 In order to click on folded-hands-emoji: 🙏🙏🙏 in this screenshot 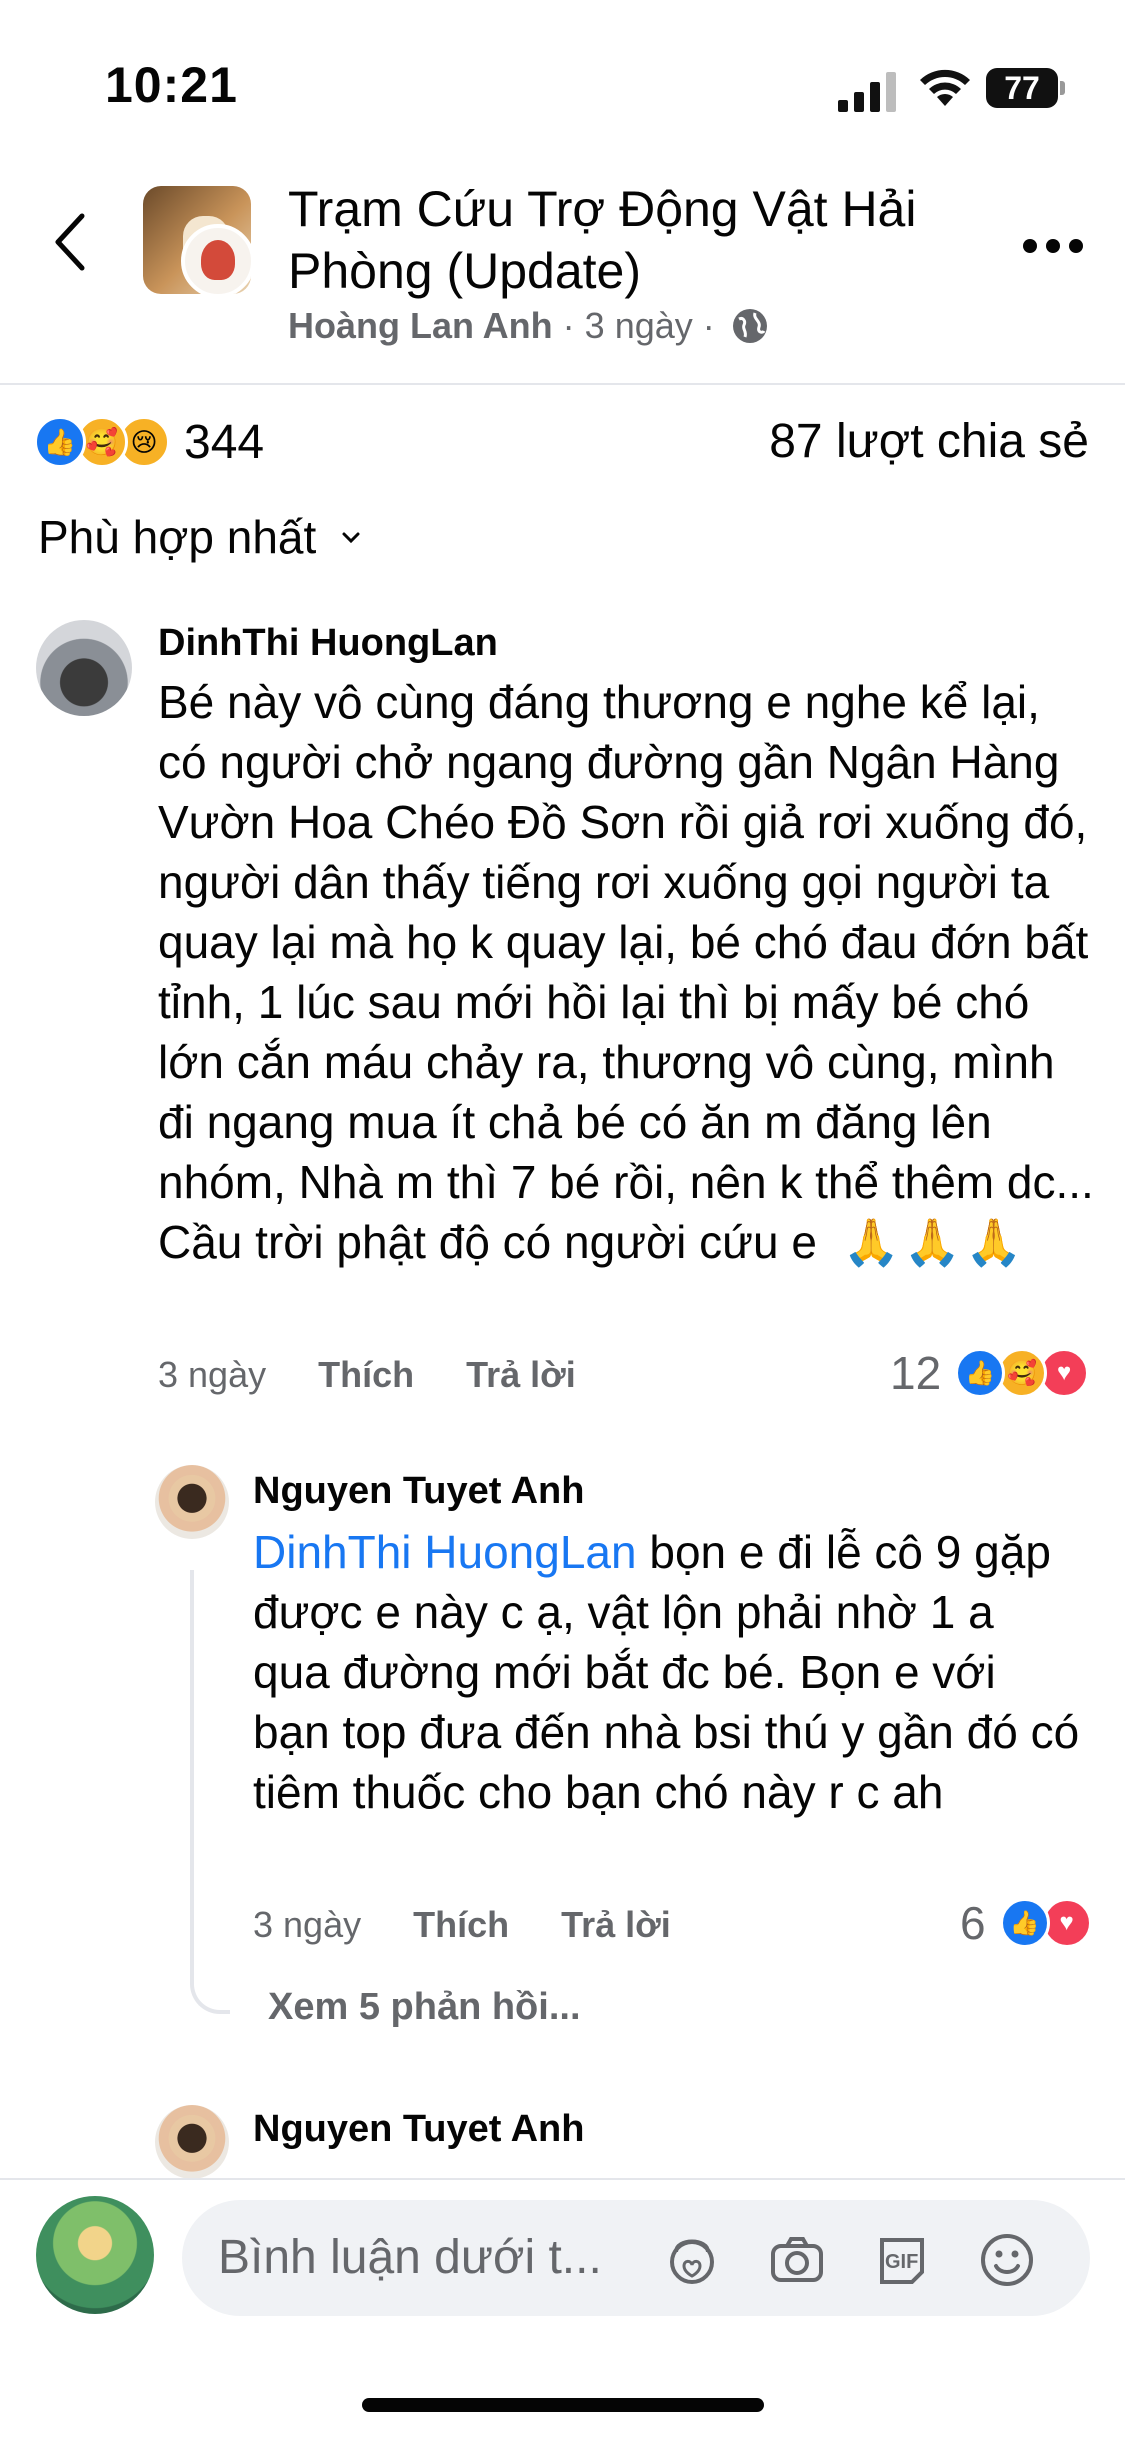, I will do `click(934, 1242)`.